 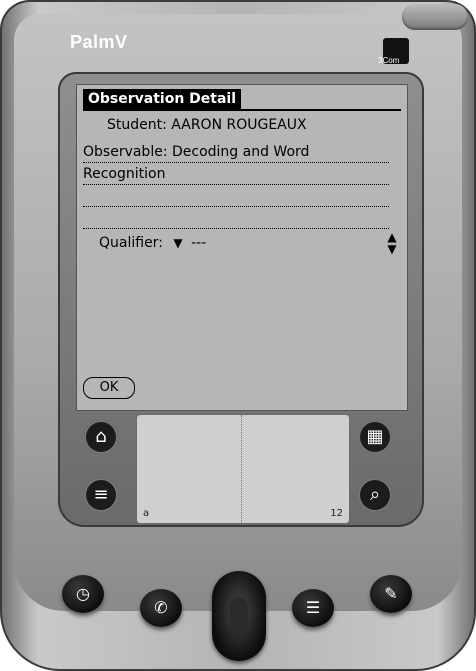 What do you see at coordinates (391, 594) in the screenshot?
I see `memo-icon: ✎` at bounding box center [391, 594].